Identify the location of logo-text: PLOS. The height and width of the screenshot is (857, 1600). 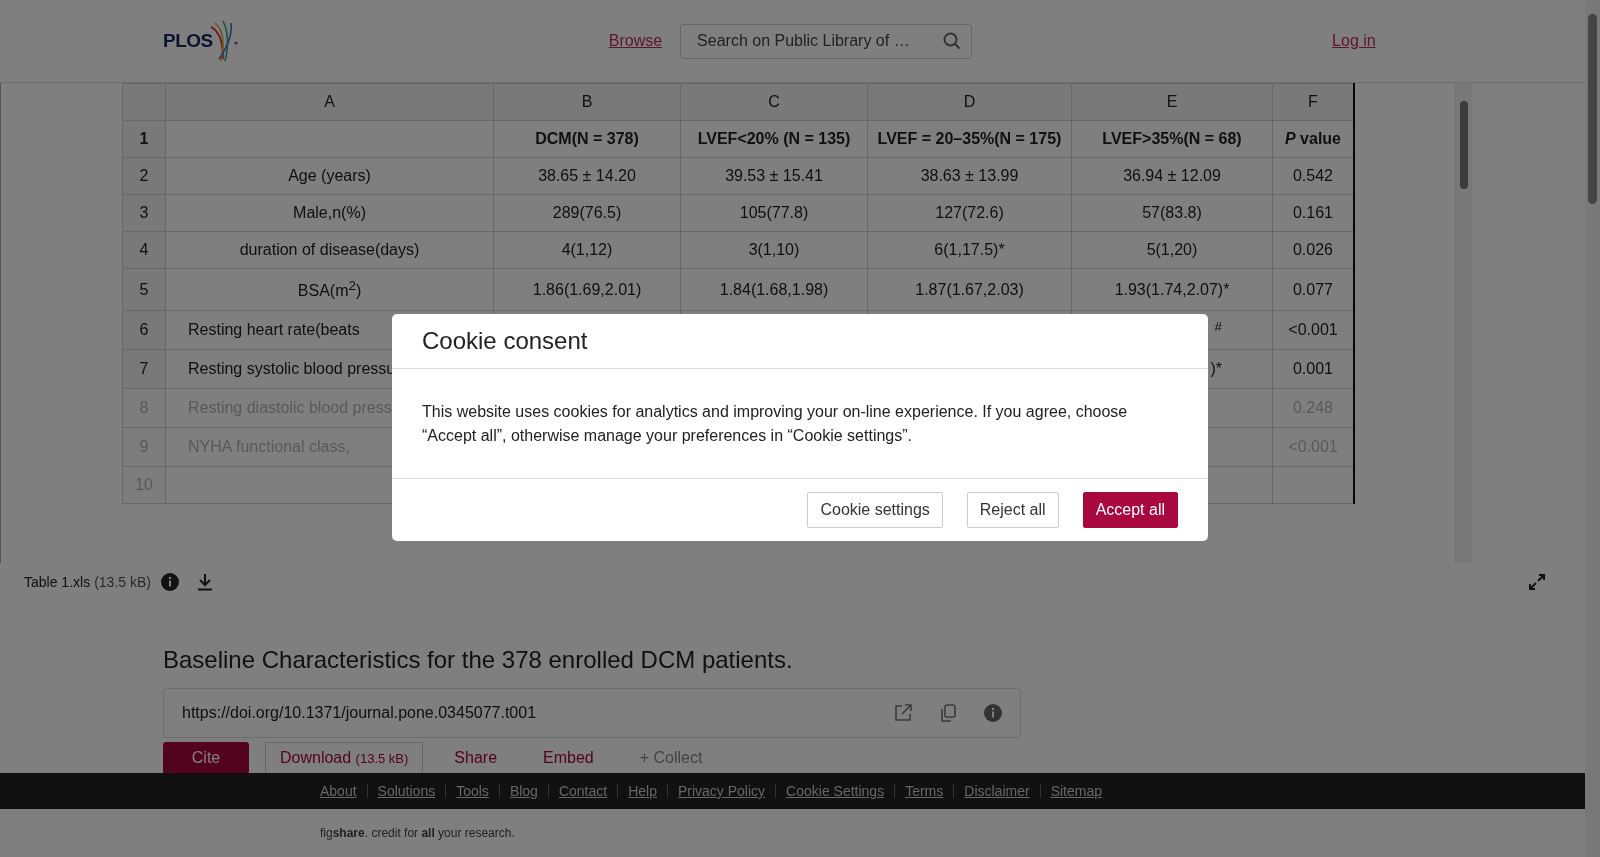
(188, 41).